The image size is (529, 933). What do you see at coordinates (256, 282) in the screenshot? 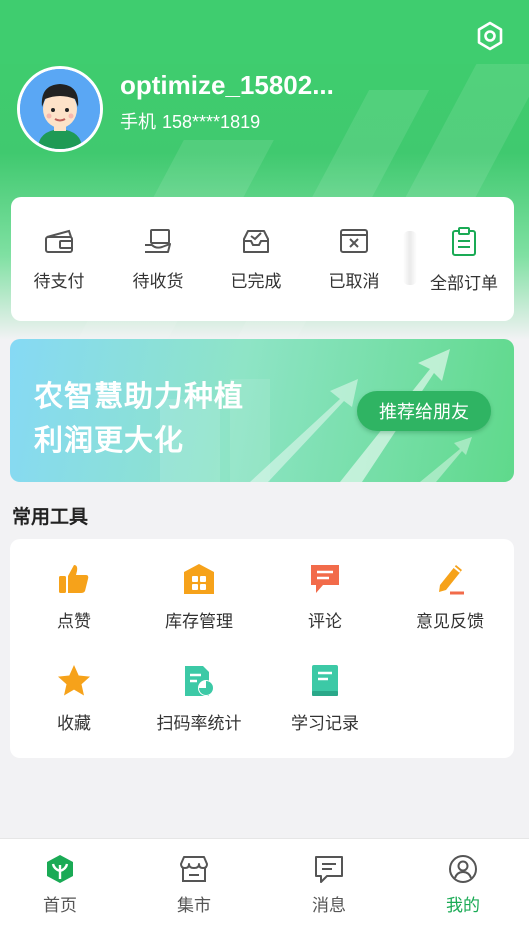
I see `order-label: 已完成` at bounding box center [256, 282].